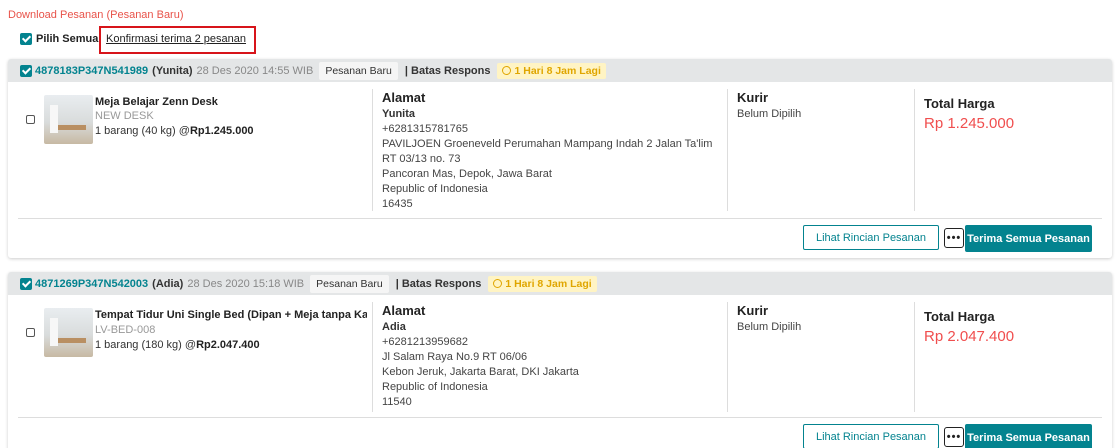  Describe the element at coordinates (228, 345) in the screenshot. I see `product-price: Rp2.047.400` at that location.